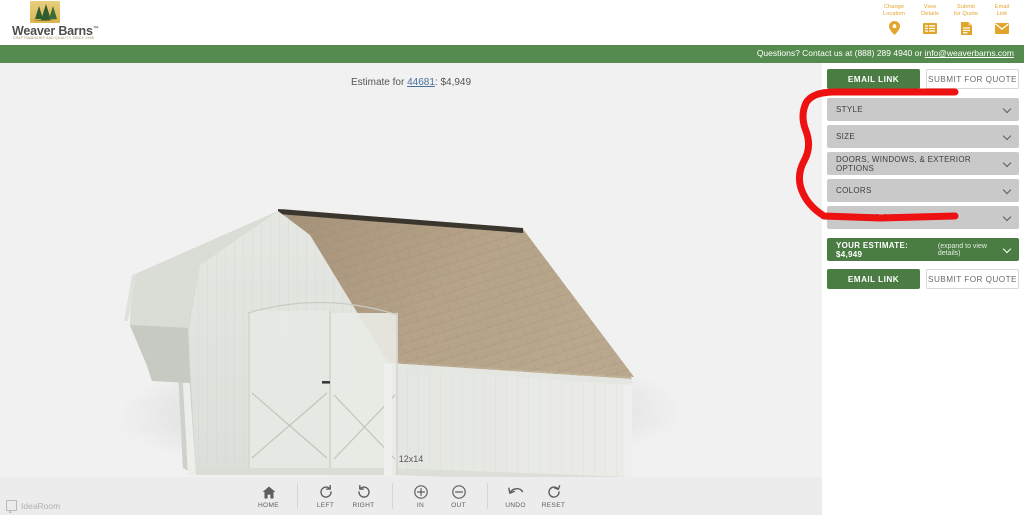  I want to click on accordion-section-flooring-interior: FLOORING & INTERIOR, so click(923, 217).